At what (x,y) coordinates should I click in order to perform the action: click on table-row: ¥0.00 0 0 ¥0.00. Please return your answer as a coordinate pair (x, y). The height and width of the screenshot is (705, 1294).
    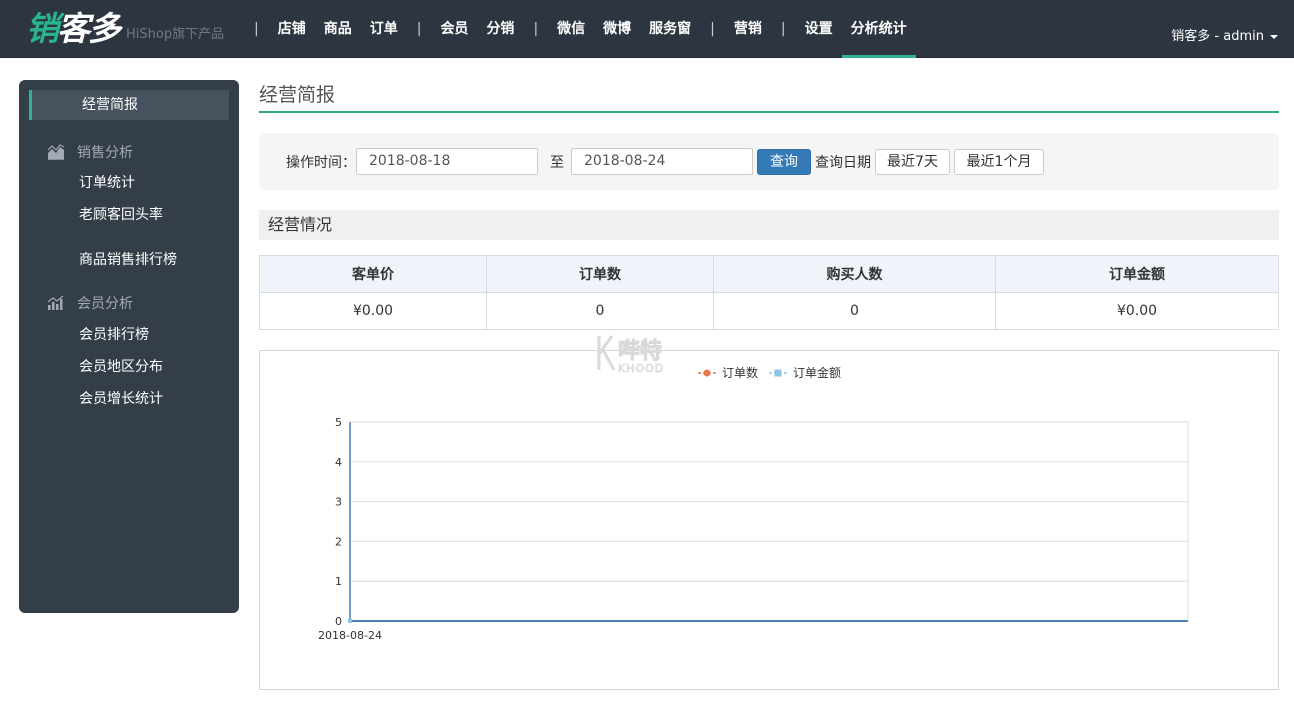
    Looking at the image, I should click on (769, 311).